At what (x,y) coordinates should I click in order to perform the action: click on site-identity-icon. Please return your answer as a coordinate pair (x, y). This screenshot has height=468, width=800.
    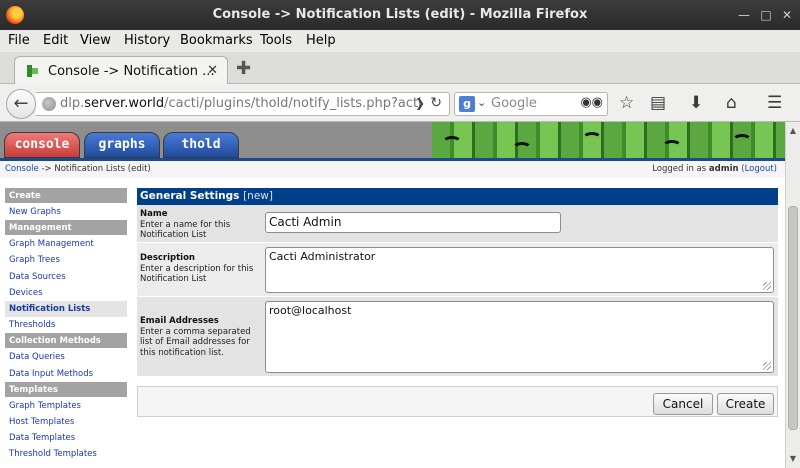
    Looking at the image, I should click on (49, 104).